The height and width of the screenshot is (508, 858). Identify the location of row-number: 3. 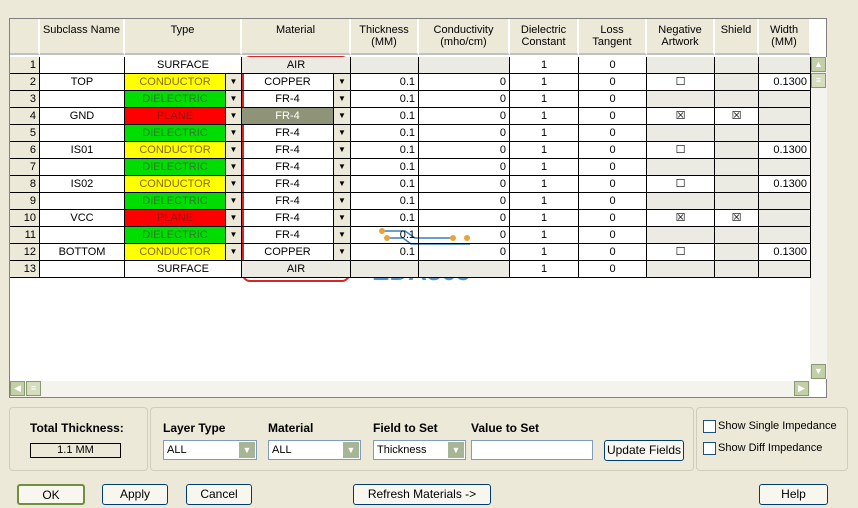
(25, 99).